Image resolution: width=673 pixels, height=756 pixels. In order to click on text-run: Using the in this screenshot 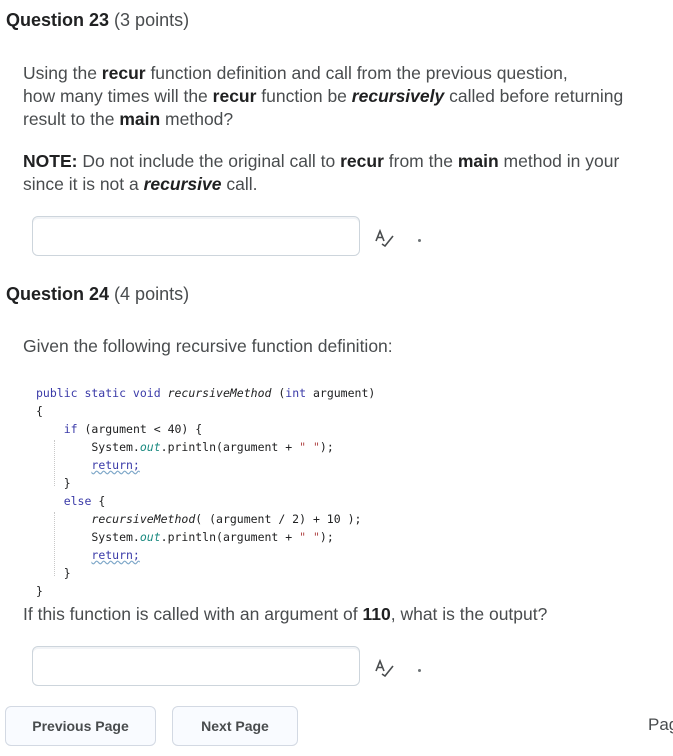, I will do `click(62, 73)`.